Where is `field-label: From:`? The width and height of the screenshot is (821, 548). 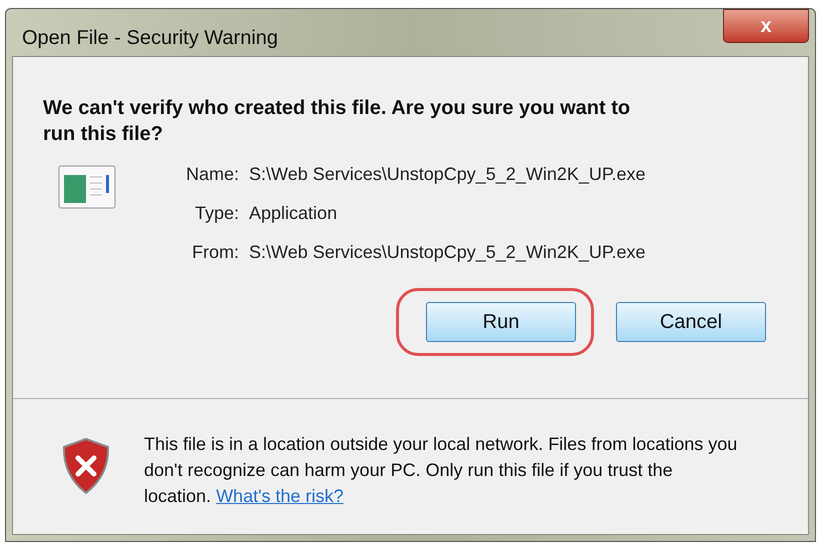 field-label: From: is located at coordinates (215, 252).